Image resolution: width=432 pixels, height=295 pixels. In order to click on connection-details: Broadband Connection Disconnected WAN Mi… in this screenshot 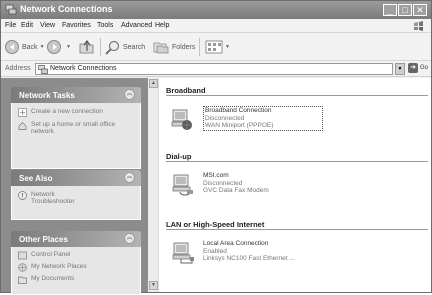, I will do `click(263, 118)`.